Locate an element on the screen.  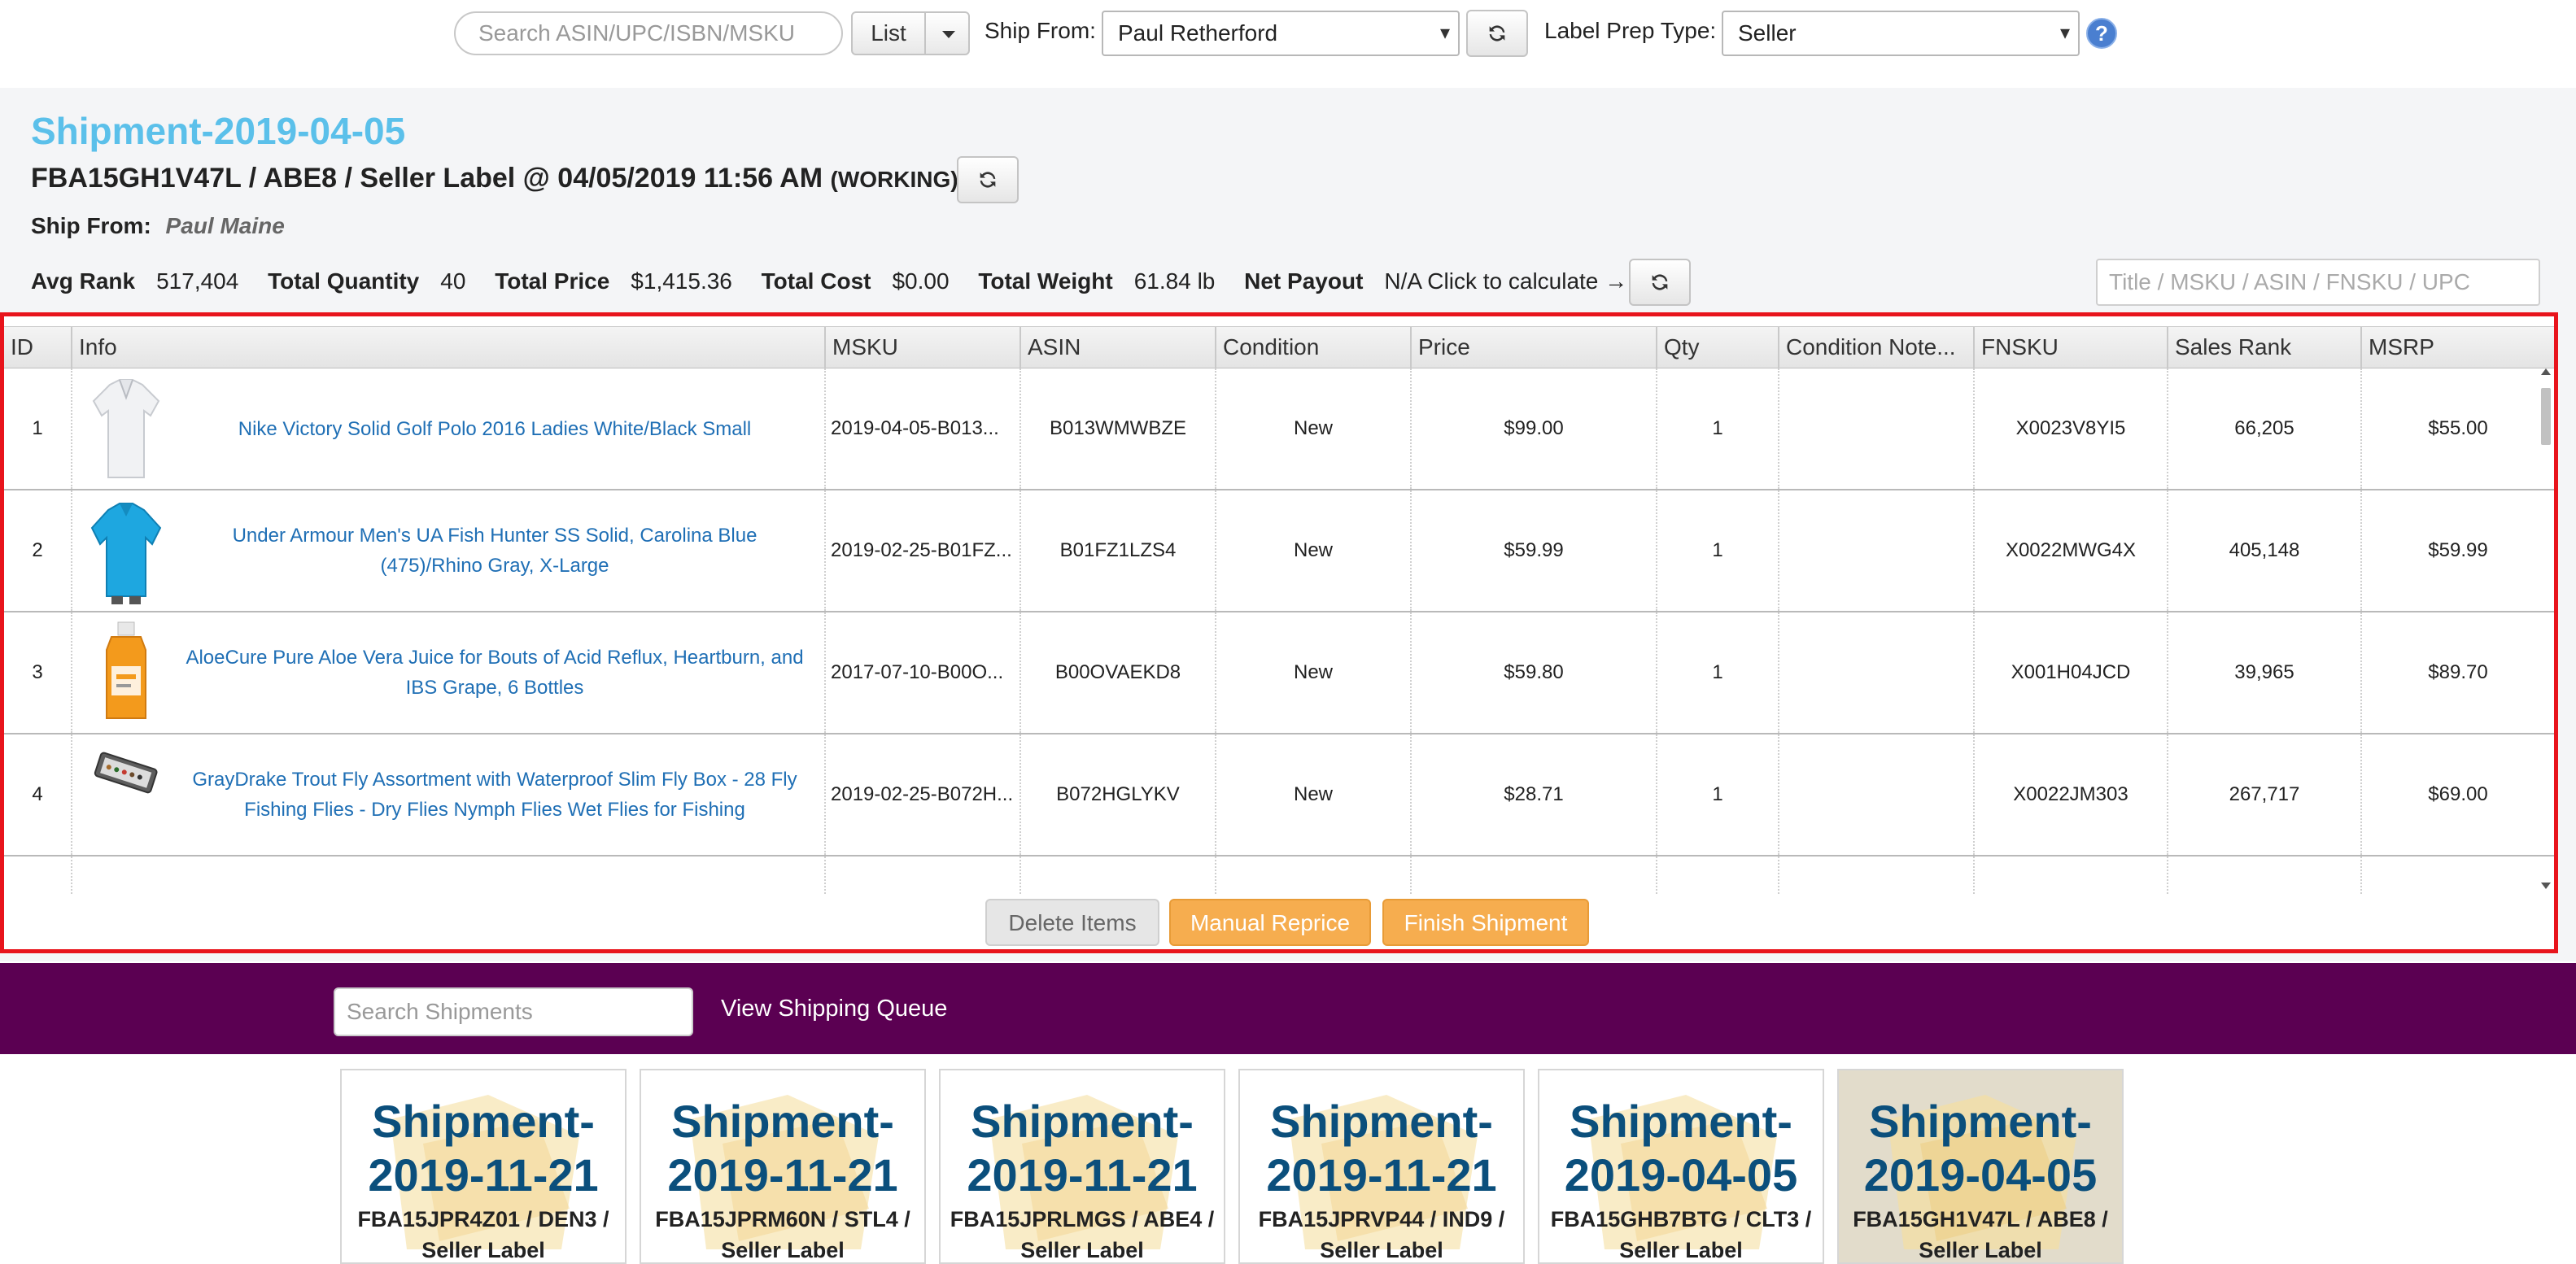
manual-reprice-button: Manual Reprice is located at coordinates (1270, 922).